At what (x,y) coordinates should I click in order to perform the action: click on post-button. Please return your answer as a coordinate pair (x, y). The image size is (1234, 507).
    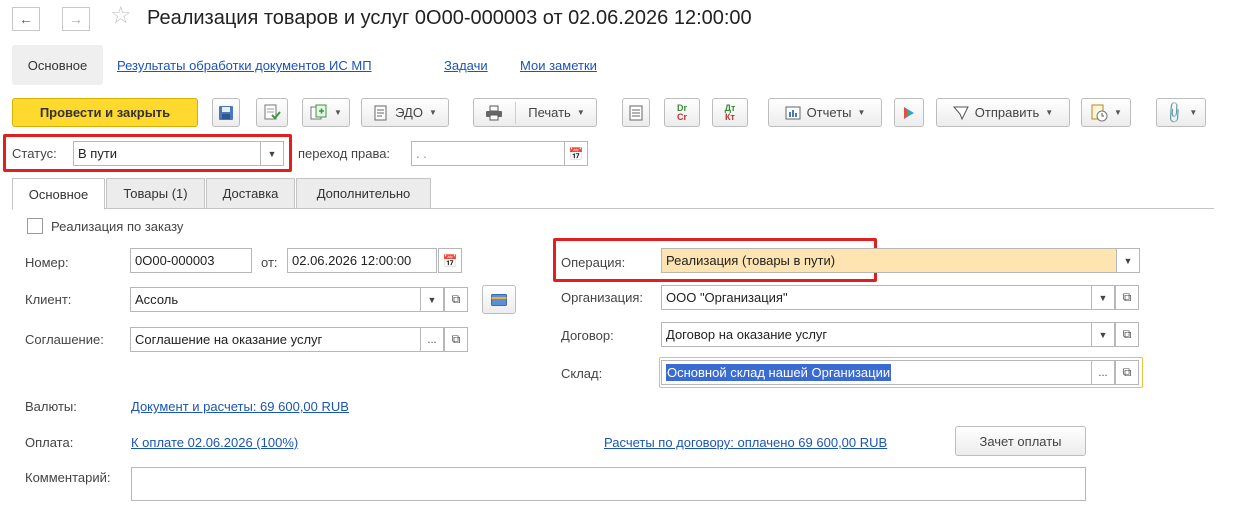
    Looking at the image, I should click on (272, 112).